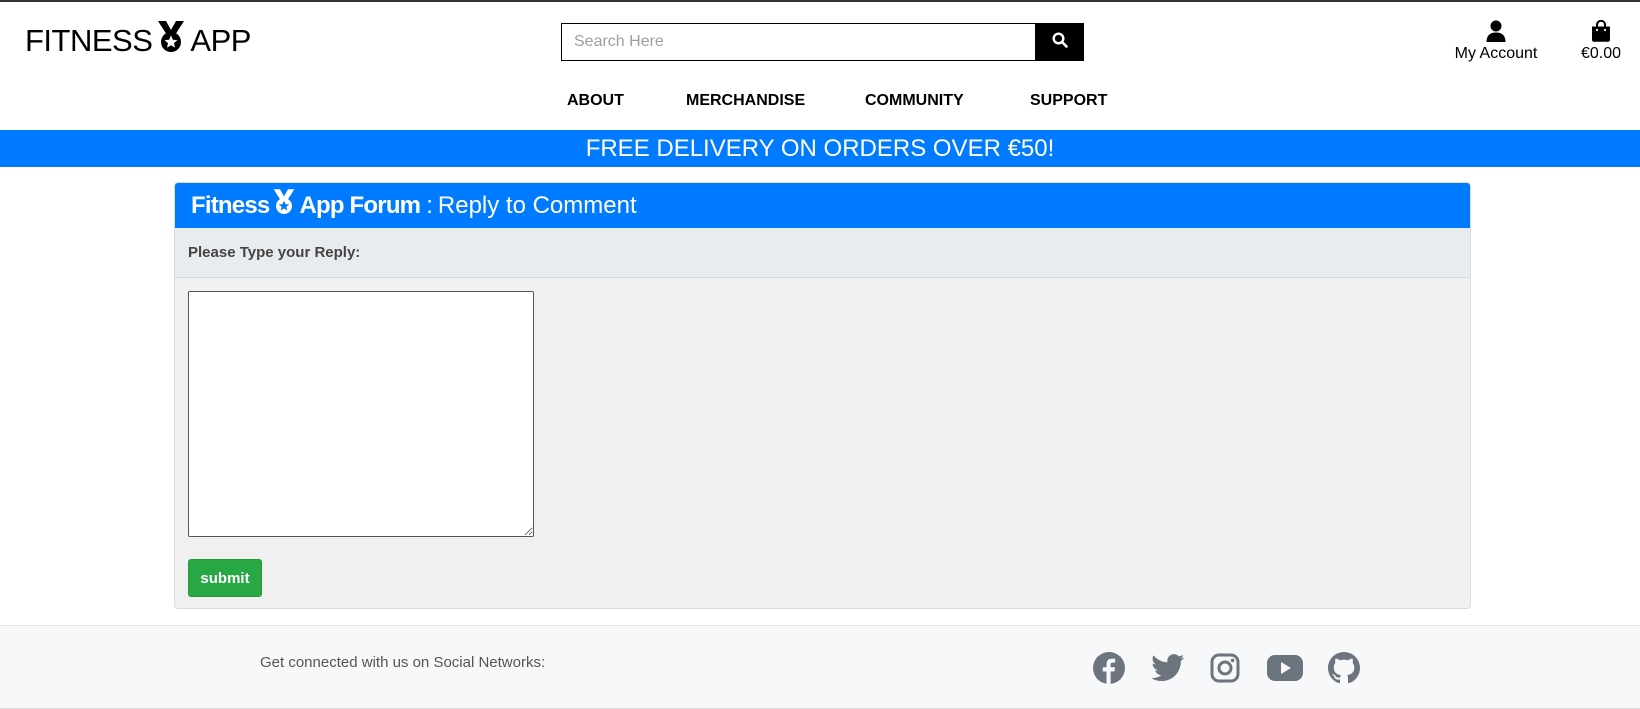  Describe the element at coordinates (914, 101) in the screenshot. I see `nav-item-community: COMMUNITY` at that location.